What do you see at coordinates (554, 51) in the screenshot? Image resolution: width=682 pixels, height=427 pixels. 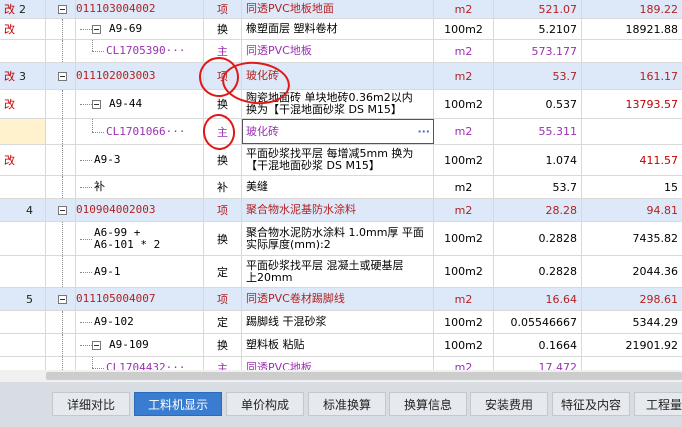 I see `quantity: 573.177` at bounding box center [554, 51].